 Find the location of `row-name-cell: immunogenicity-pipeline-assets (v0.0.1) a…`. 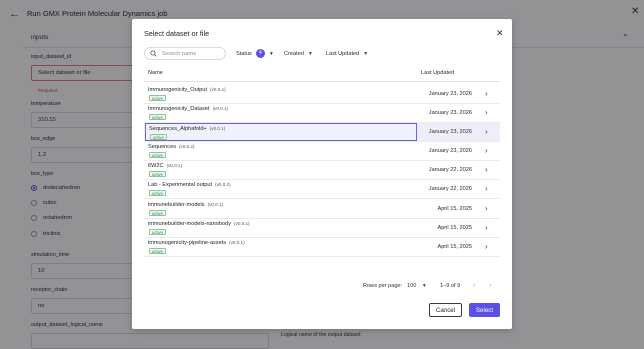

row-name-cell: immunogenicity-pipeline-assets (v0.0.1) a… is located at coordinates (281, 247).